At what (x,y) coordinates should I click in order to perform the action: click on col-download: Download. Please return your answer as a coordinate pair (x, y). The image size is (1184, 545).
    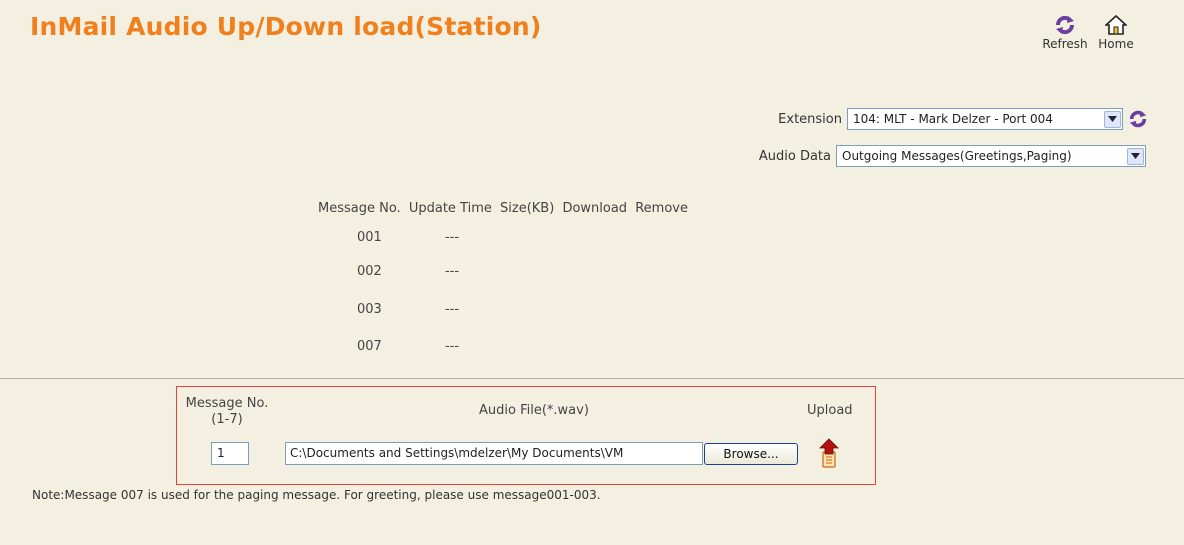
    Looking at the image, I should click on (595, 208).